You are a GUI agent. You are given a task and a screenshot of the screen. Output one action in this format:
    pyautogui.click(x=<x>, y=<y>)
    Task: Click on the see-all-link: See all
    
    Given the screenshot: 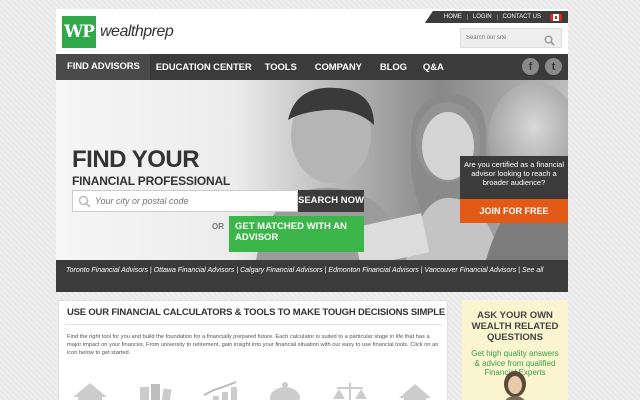 What is the action you would take?
    pyautogui.click(x=532, y=270)
    